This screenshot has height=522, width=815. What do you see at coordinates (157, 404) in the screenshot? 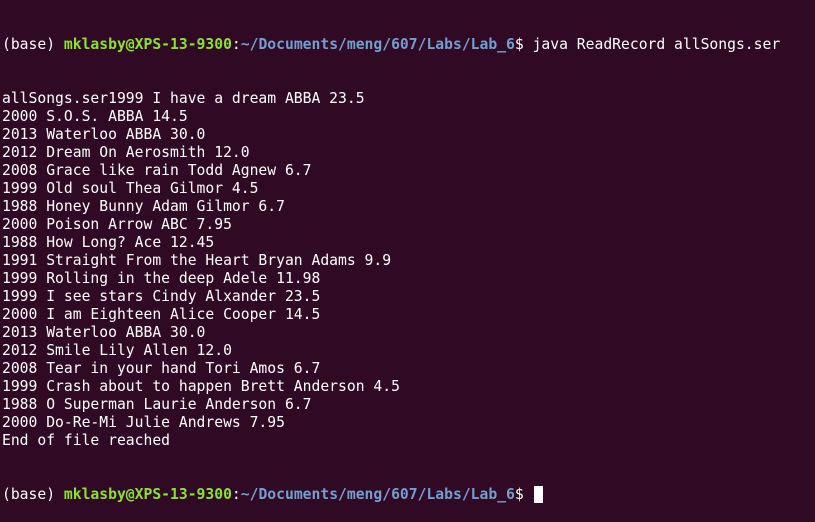
I see `output-line: 1988 O Superman Laurie Anderson 6.7` at bounding box center [157, 404].